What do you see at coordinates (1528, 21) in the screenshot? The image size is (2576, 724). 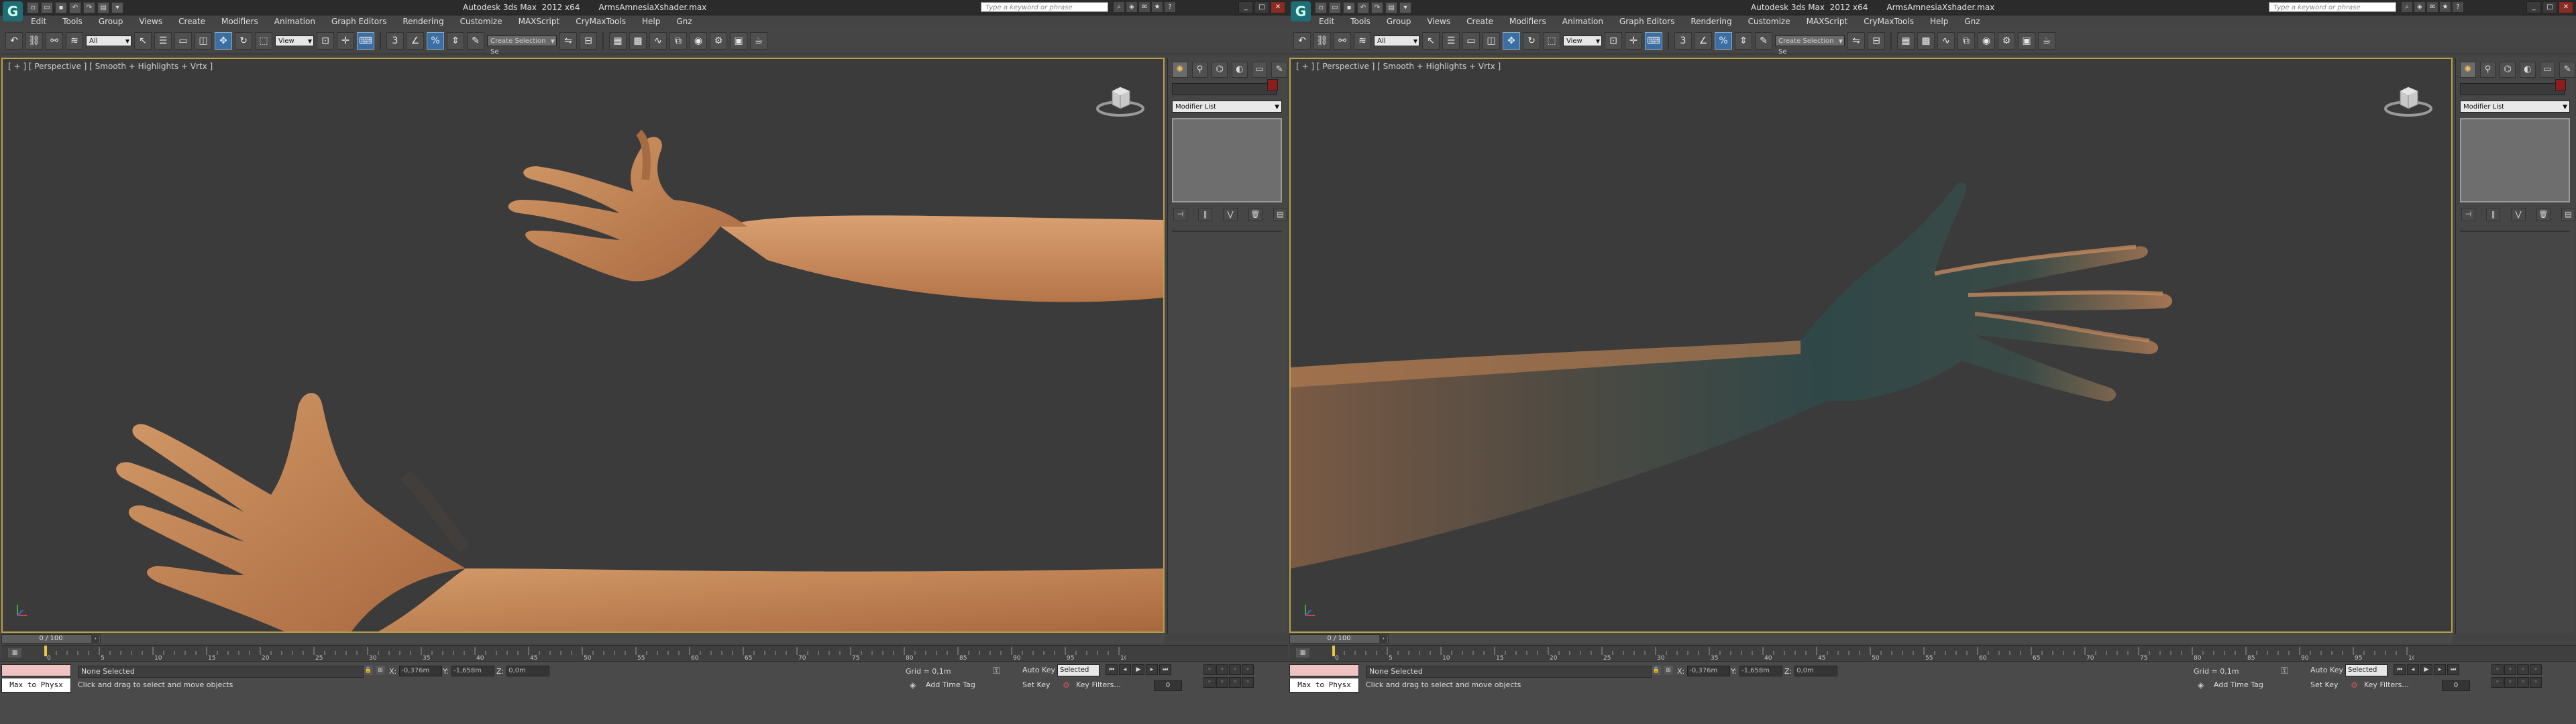 I see `menu-modifiers: Modifiers` at bounding box center [1528, 21].